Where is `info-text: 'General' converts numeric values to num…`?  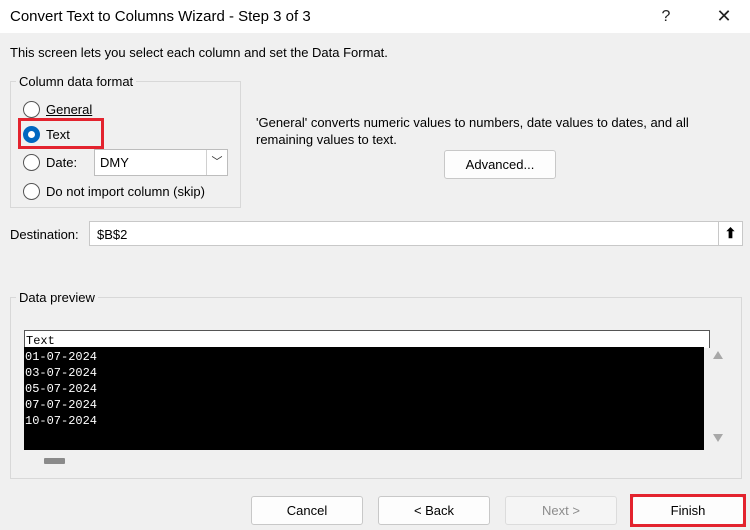
info-text: 'General' converts numeric values to num… is located at coordinates (472, 131).